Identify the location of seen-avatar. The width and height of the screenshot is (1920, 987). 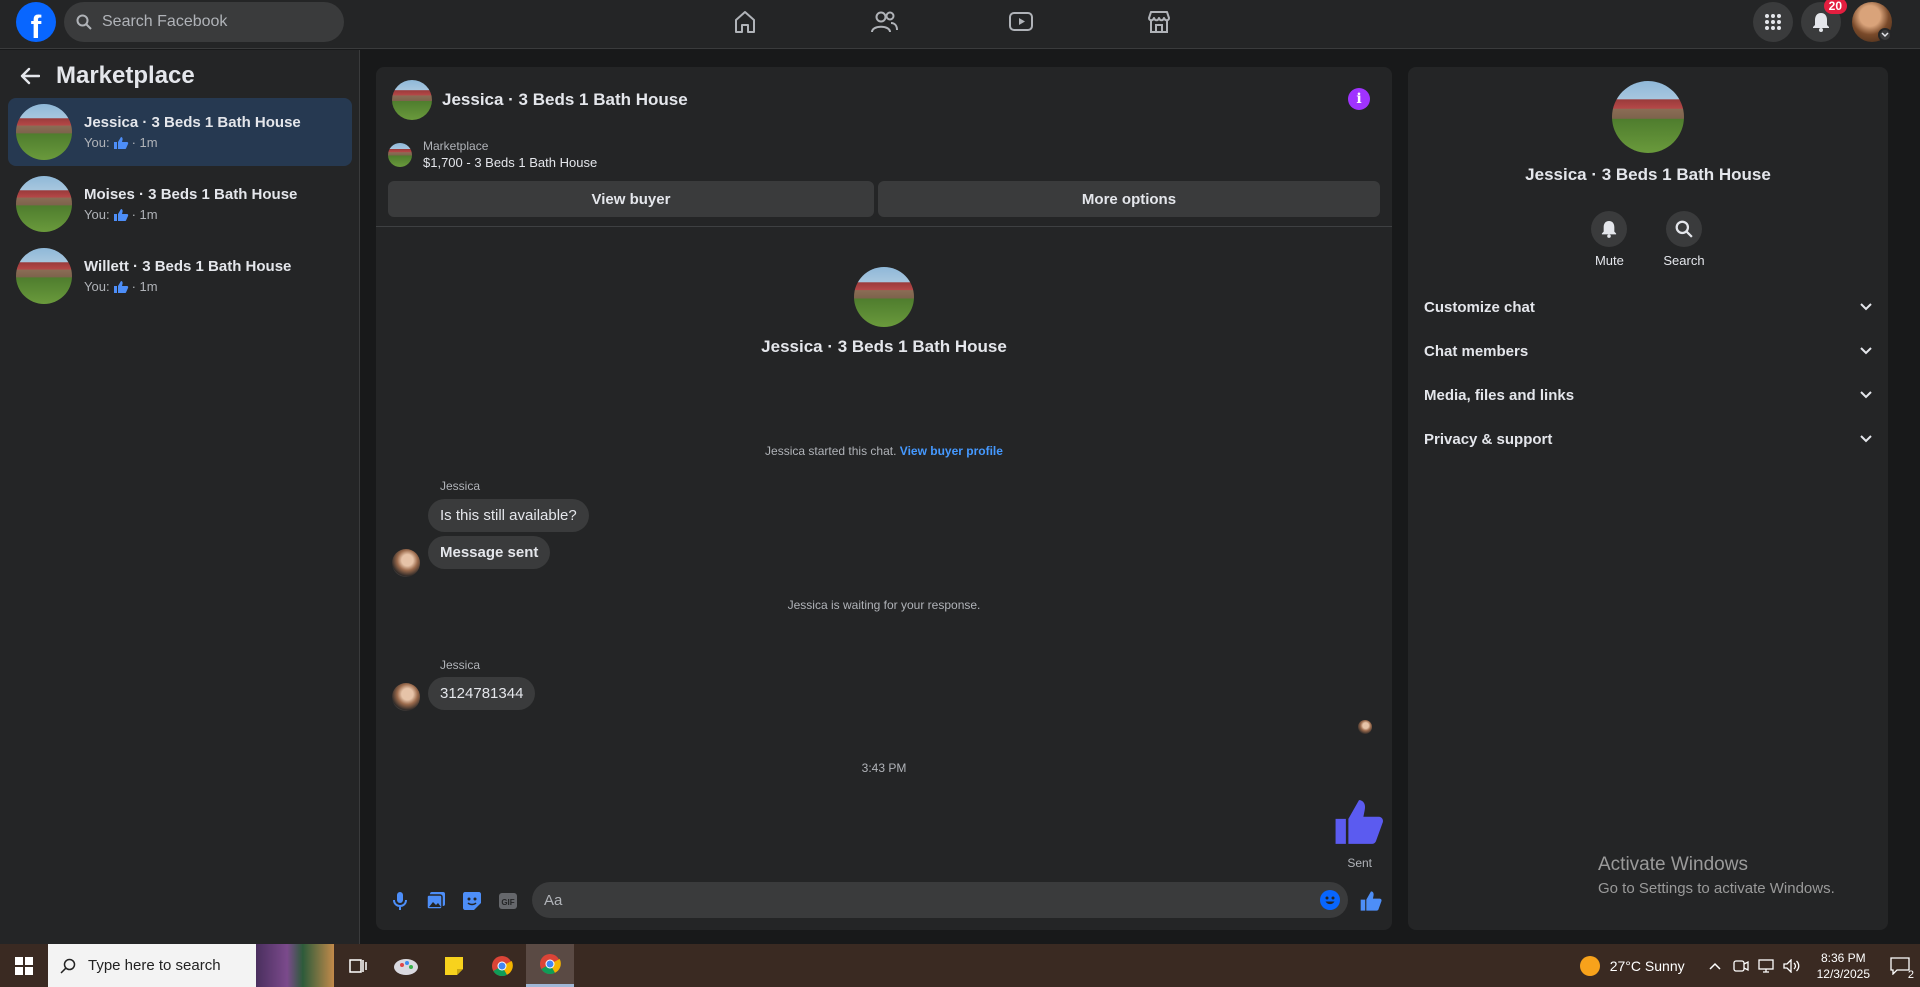
(1365, 727).